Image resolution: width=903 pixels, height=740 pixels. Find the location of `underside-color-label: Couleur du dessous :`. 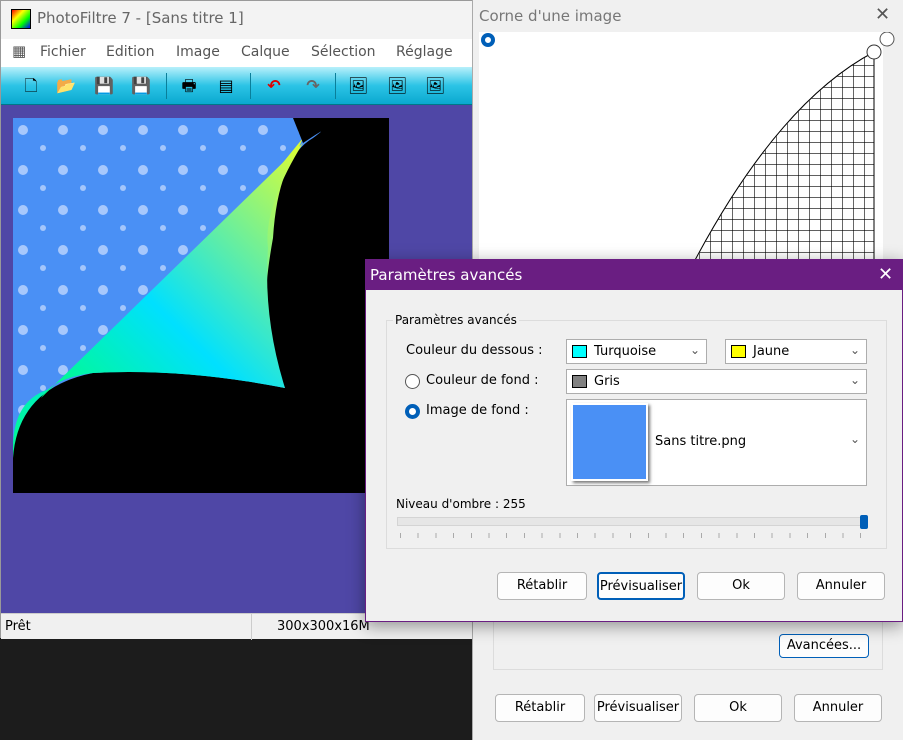

underside-color-label: Couleur du dessous : is located at coordinates (474, 350).